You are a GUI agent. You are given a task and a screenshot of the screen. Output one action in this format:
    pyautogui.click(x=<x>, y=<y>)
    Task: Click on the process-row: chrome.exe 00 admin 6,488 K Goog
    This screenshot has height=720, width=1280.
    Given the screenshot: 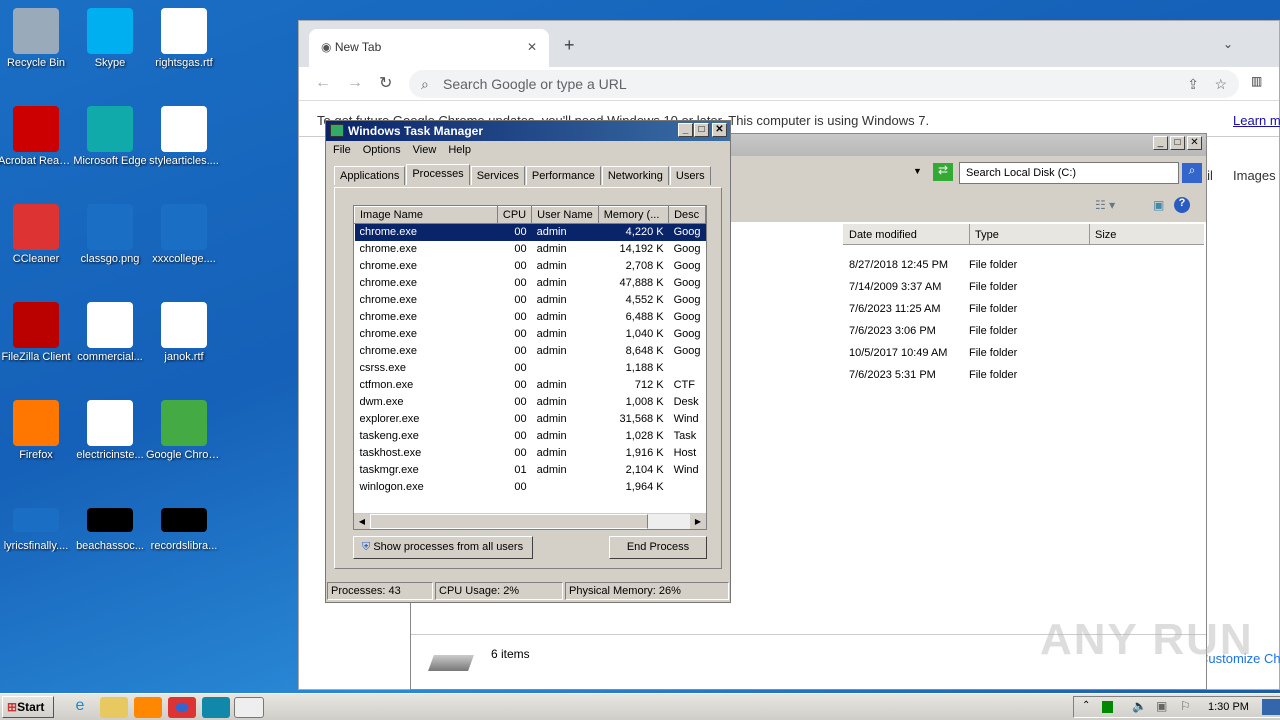 What is the action you would take?
    pyautogui.click(x=530, y=317)
    